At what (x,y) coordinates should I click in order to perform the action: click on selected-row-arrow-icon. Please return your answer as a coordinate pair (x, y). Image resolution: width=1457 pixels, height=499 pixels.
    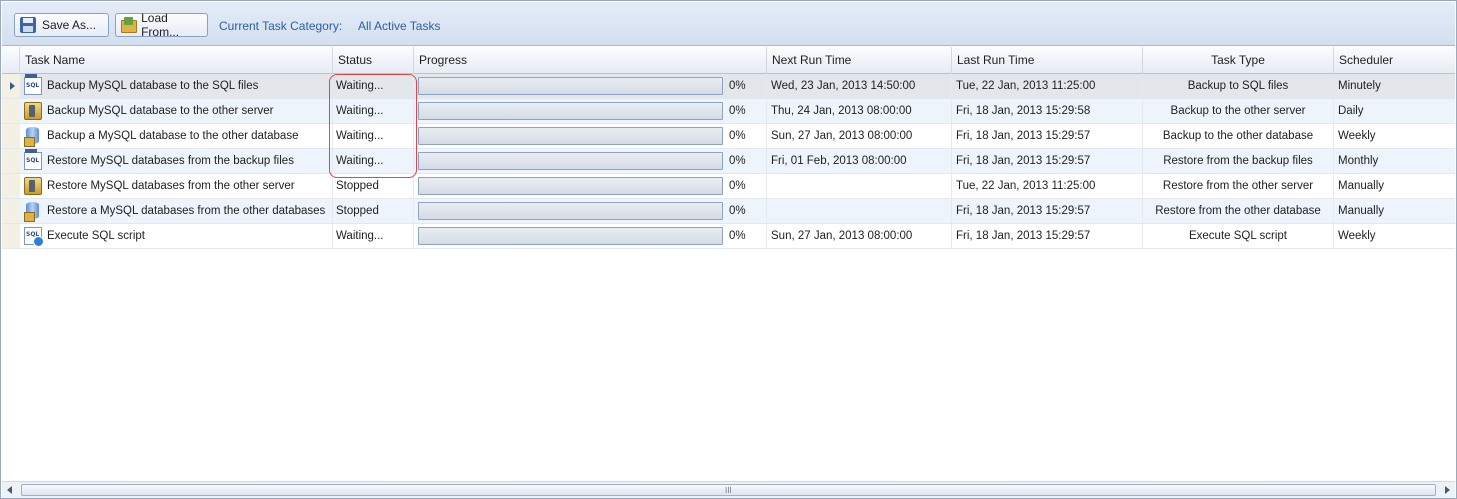
    Looking at the image, I should click on (12, 86).